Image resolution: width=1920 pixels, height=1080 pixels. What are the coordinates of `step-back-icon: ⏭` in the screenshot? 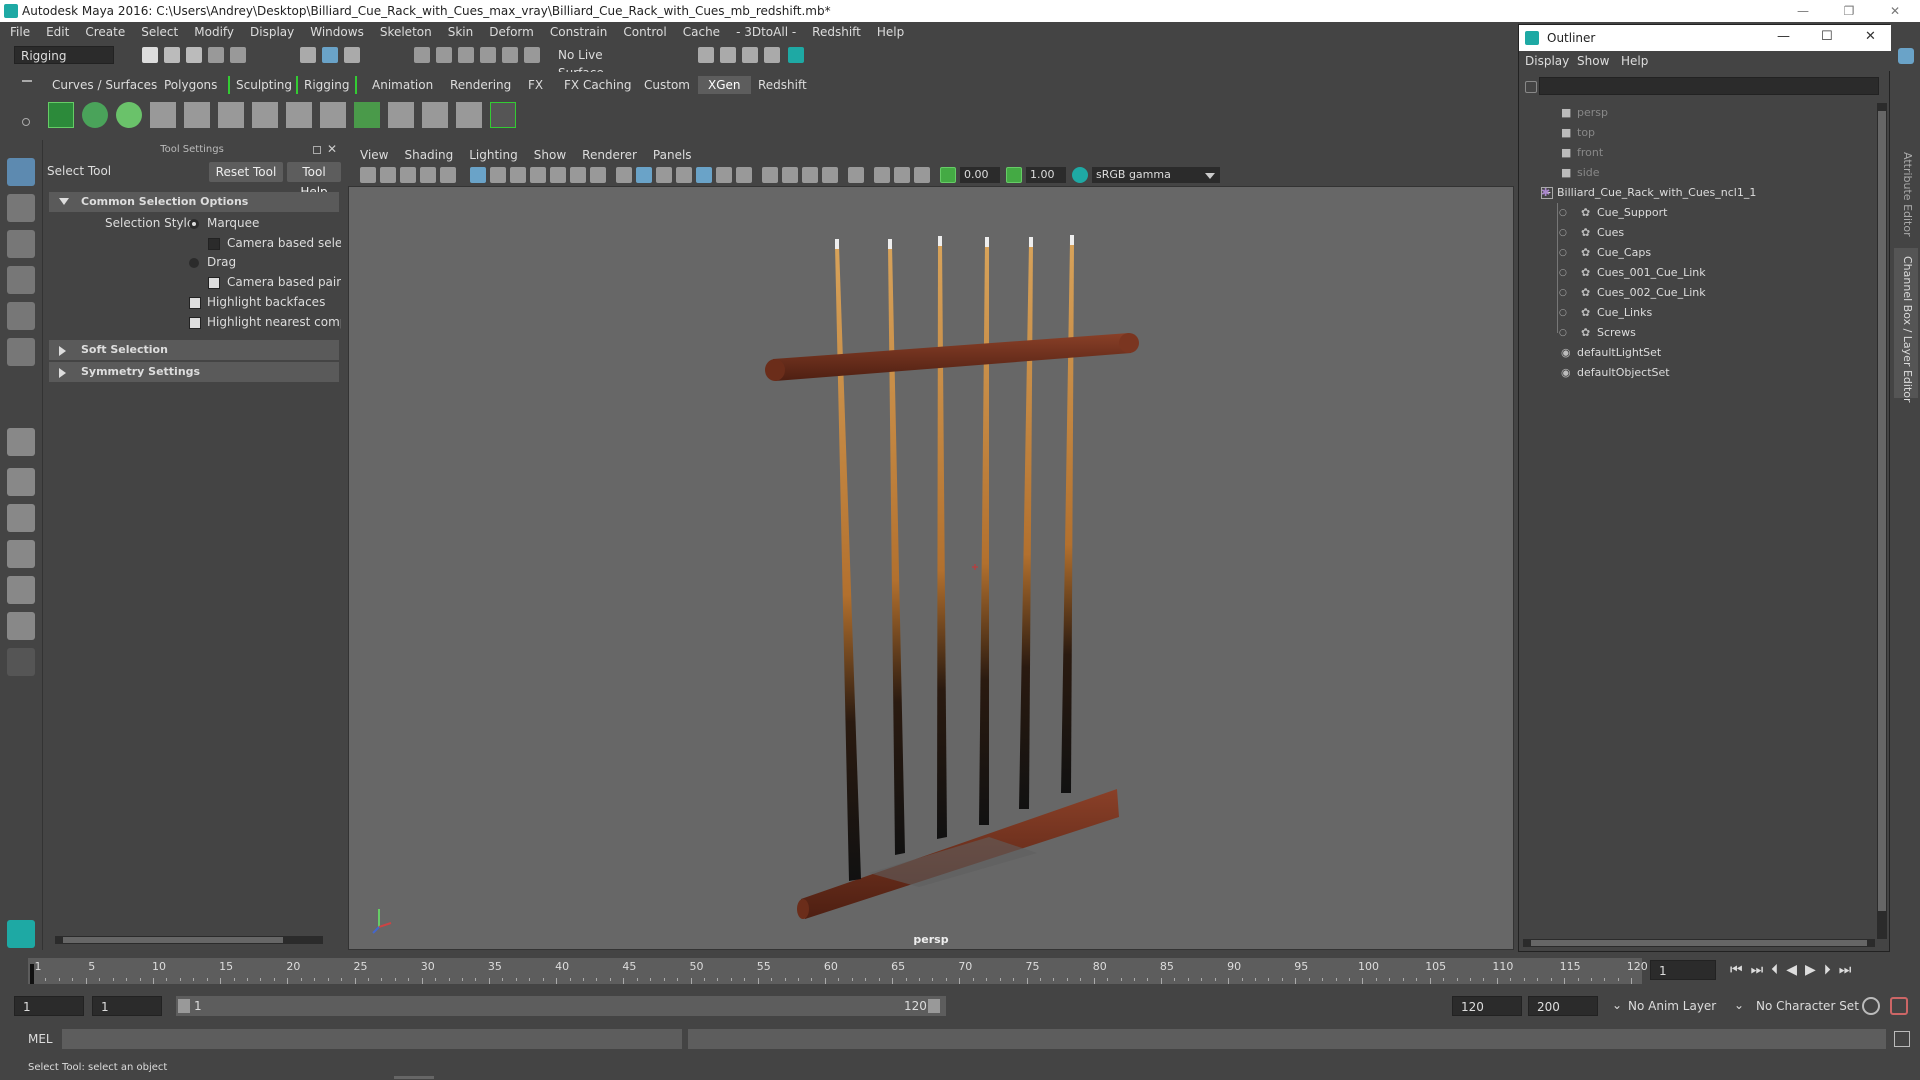 It's located at (1761, 970).